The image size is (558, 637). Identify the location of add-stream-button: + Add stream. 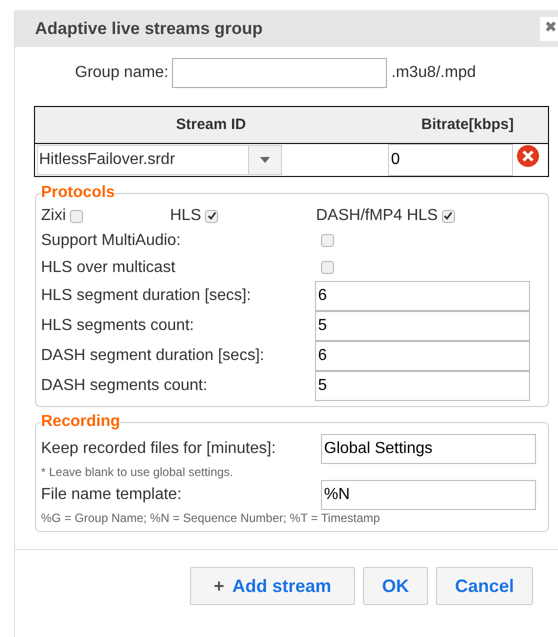
(272, 586).